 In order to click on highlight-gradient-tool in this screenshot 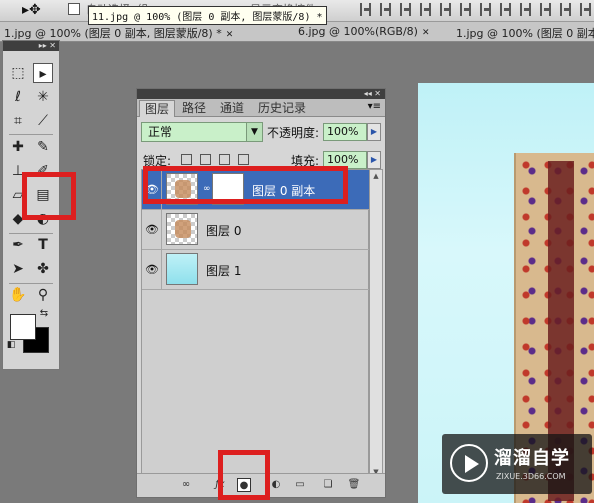, I will do `click(49, 196)`.